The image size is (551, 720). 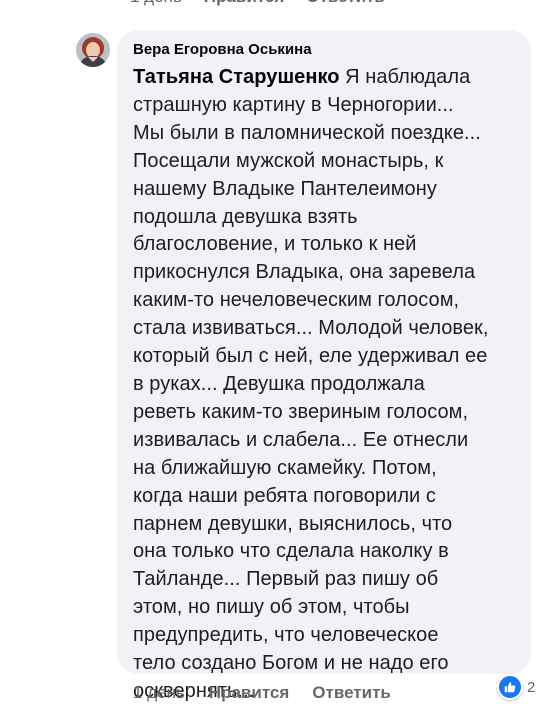 I want to click on previous-comment-actions: 1 день Нравится Ответить, so click(x=257, y=5).